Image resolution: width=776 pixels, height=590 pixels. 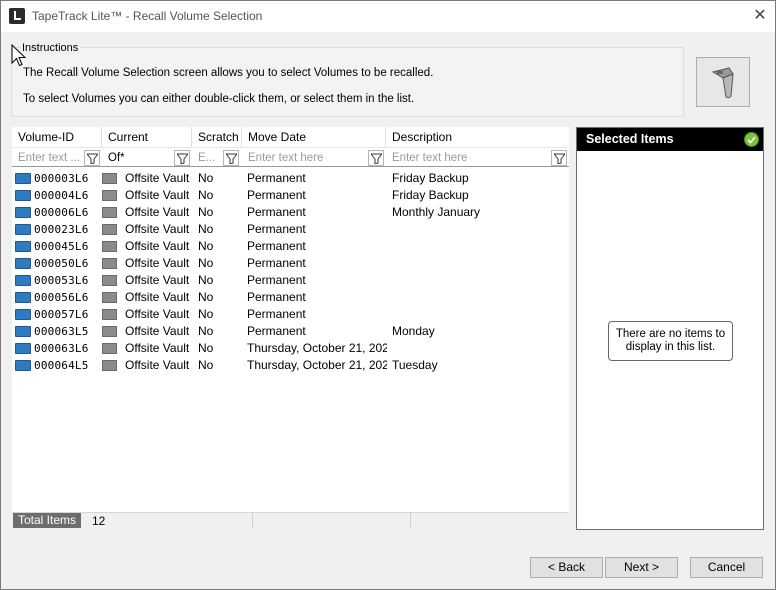 What do you see at coordinates (723, 82) in the screenshot?
I see `barcode-scanner-button` at bounding box center [723, 82].